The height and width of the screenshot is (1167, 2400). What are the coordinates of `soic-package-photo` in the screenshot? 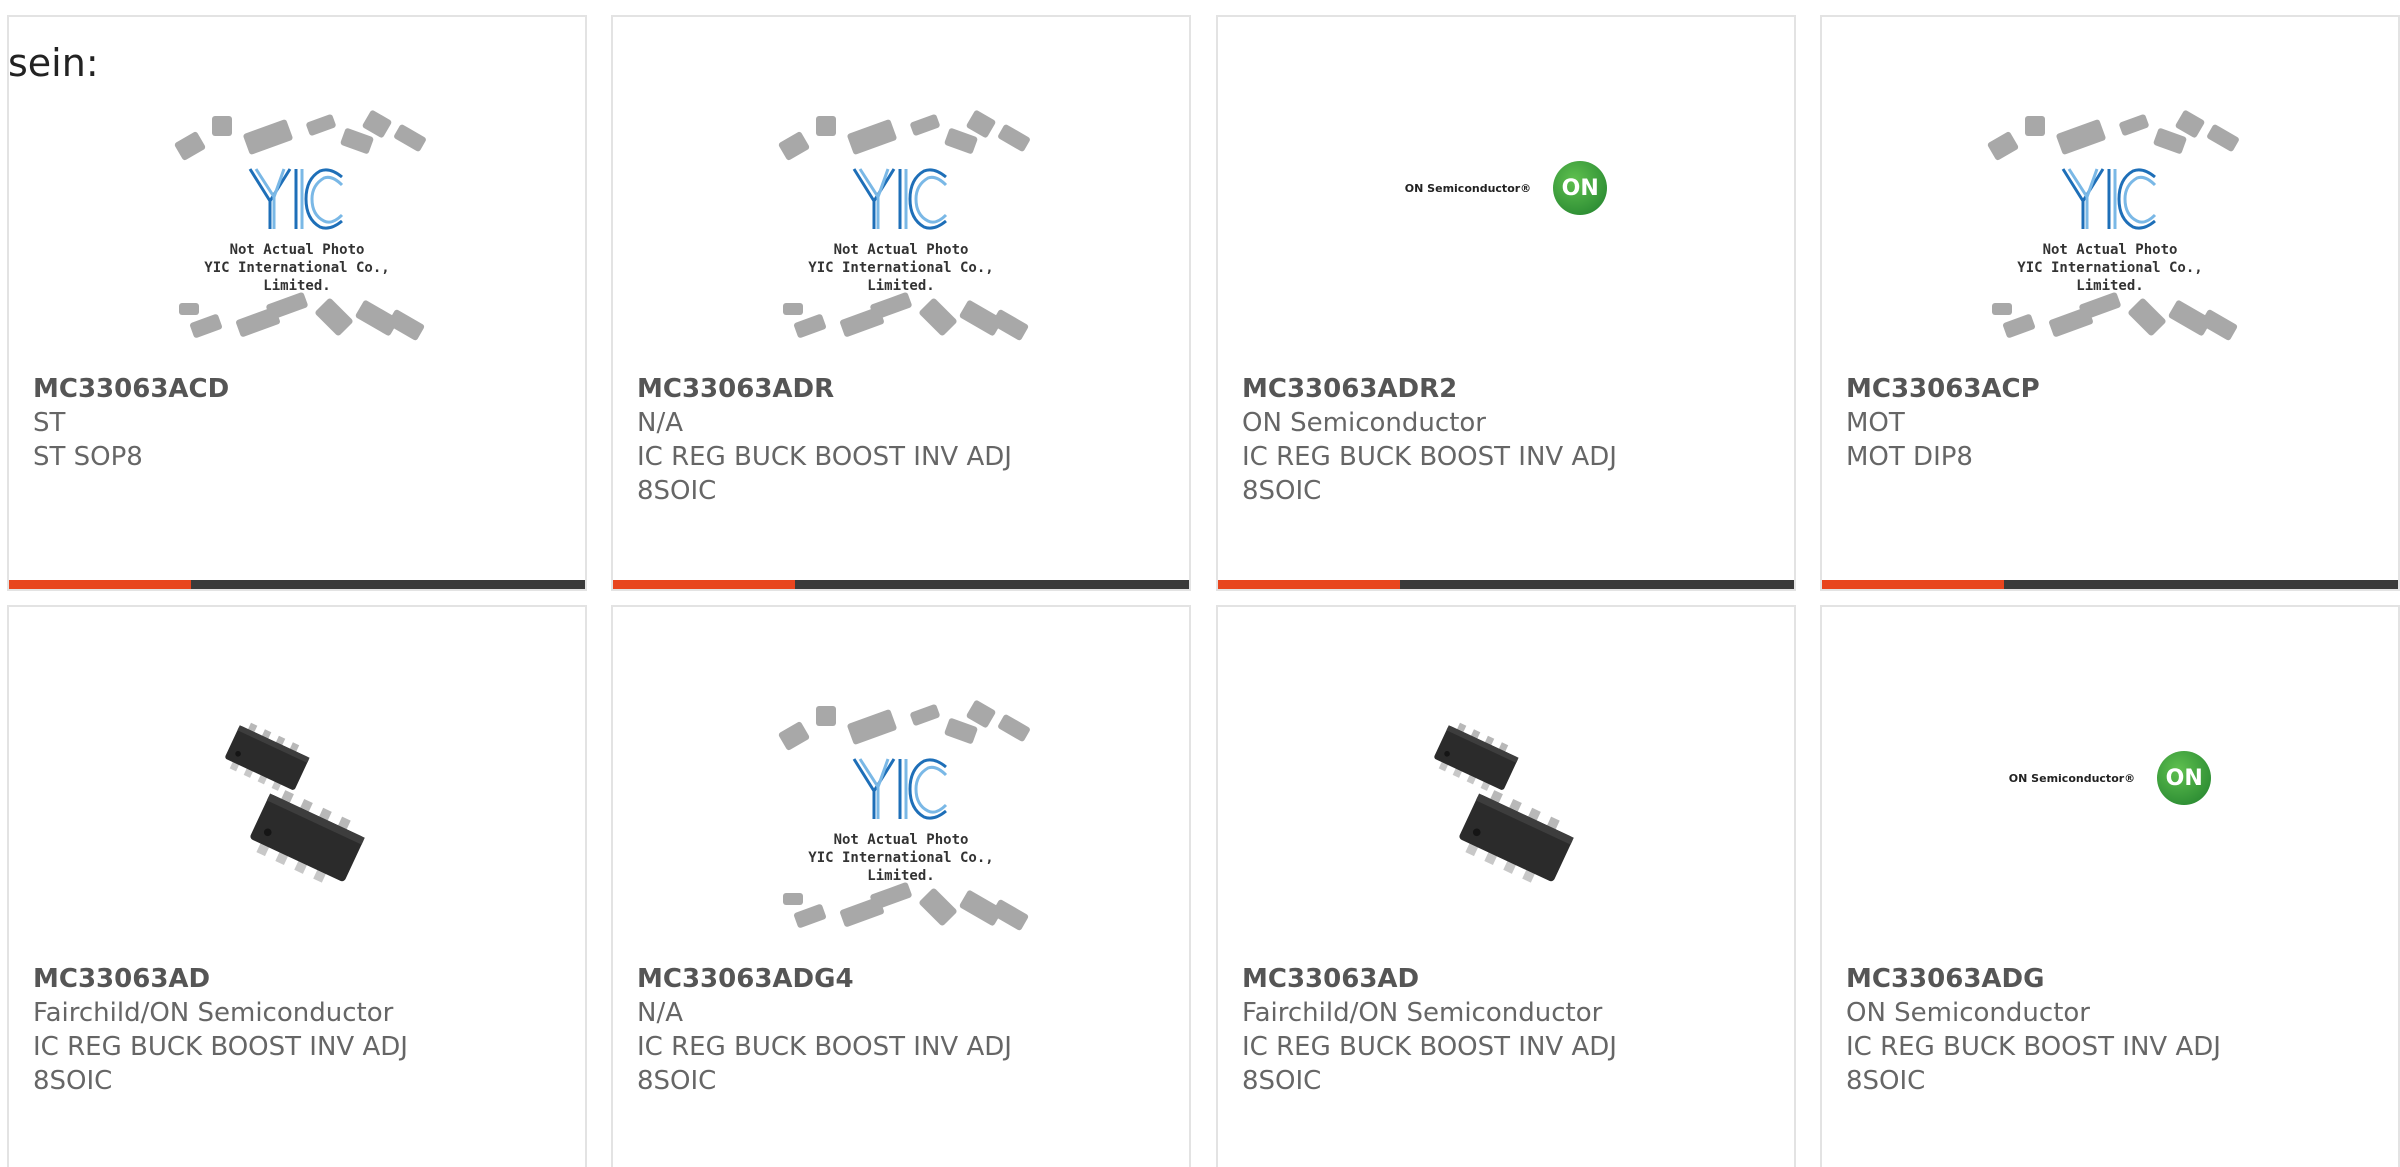 It's located at (295, 802).